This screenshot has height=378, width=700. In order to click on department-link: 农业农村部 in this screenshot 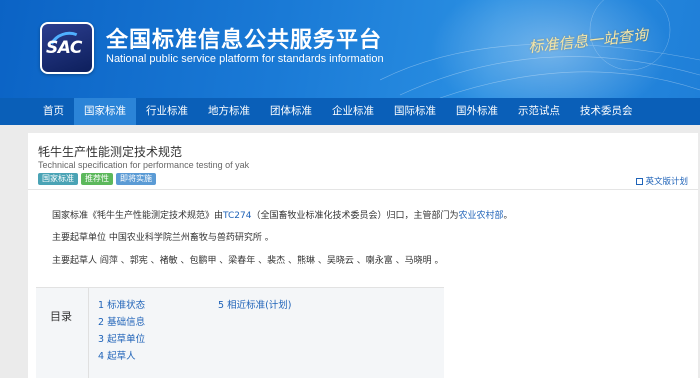, I will do `click(480, 216)`.